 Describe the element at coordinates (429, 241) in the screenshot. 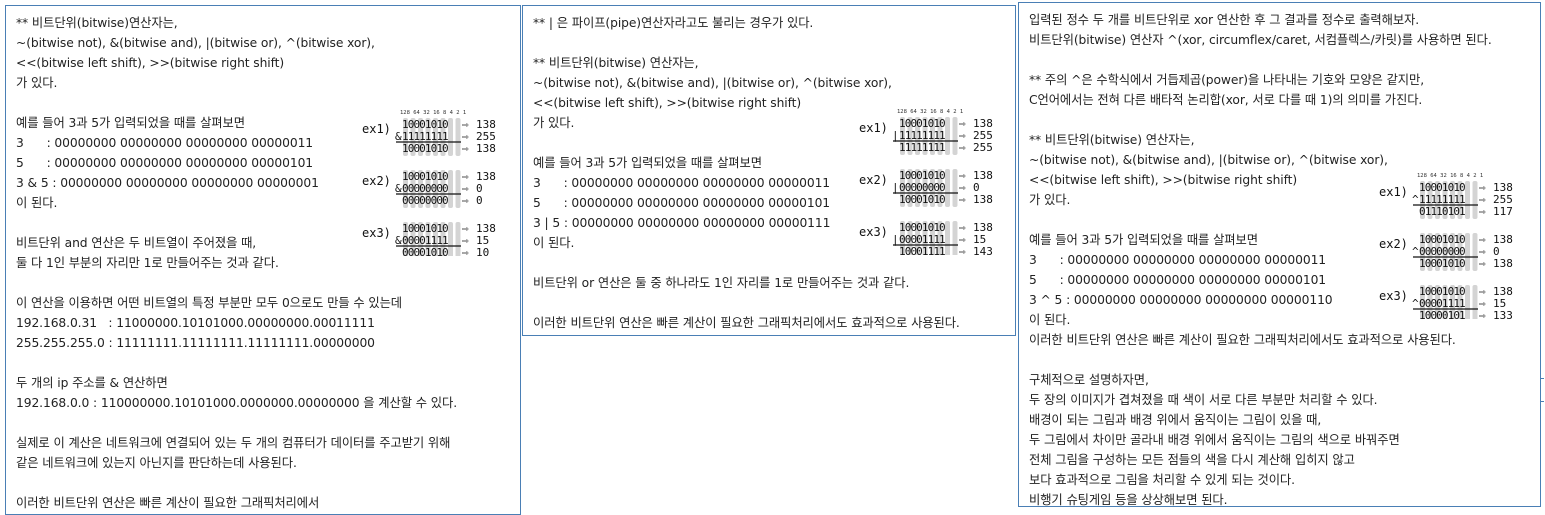

I see `example-3: ex3) 10001010 ⇨ 138& 00001111 ⇨ 1500001010 ⇨ 10` at that location.